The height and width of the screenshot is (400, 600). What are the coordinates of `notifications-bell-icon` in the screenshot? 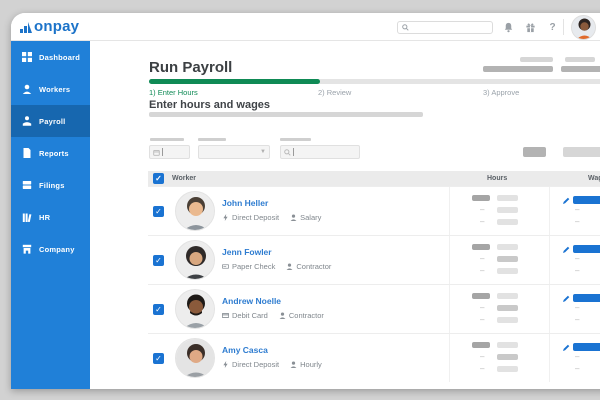 It's located at (508, 27).